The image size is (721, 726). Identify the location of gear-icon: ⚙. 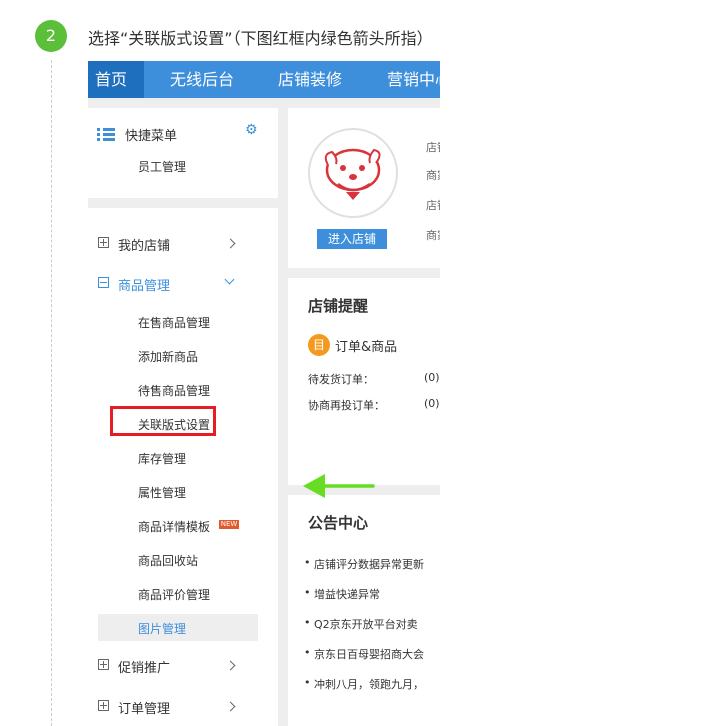
(251, 130).